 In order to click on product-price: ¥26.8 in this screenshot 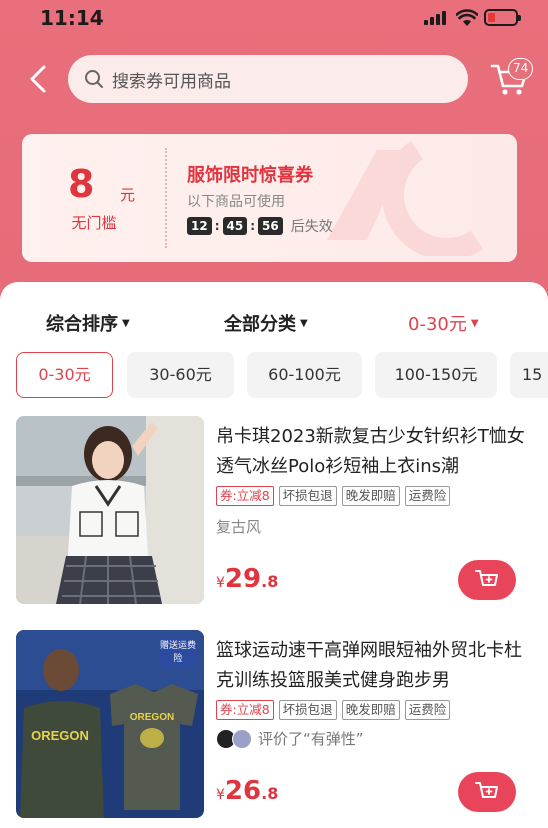, I will do `click(247, 791)`.